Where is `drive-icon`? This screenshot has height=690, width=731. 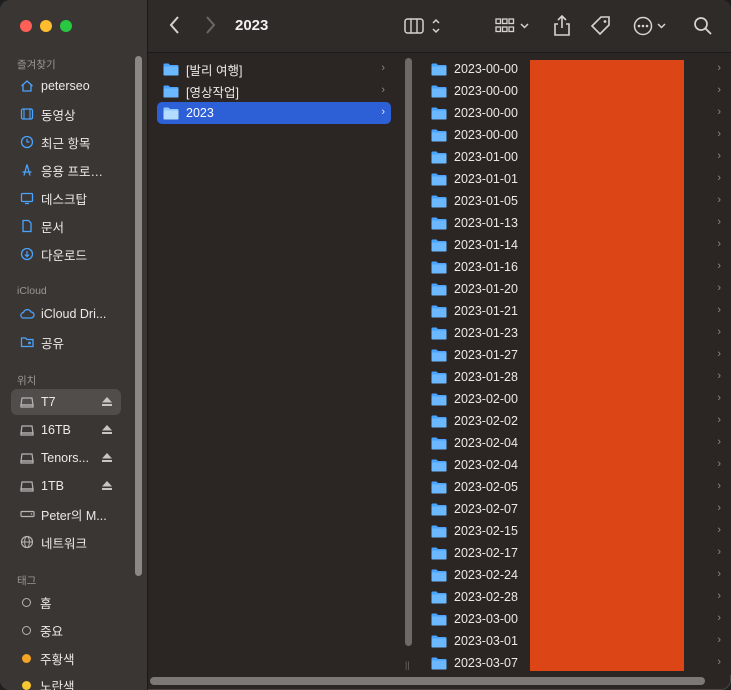 drive-icon is located at coordinates (27, 486).